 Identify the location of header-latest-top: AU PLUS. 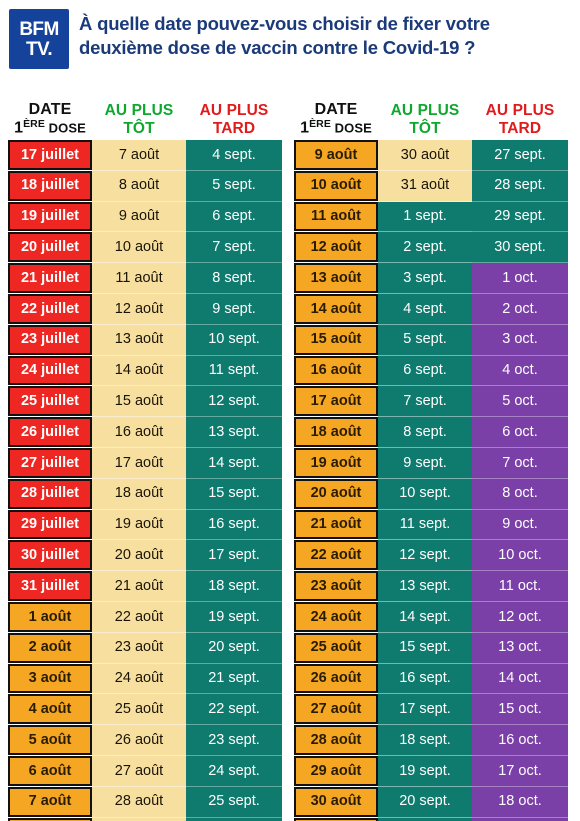
(520, 111).